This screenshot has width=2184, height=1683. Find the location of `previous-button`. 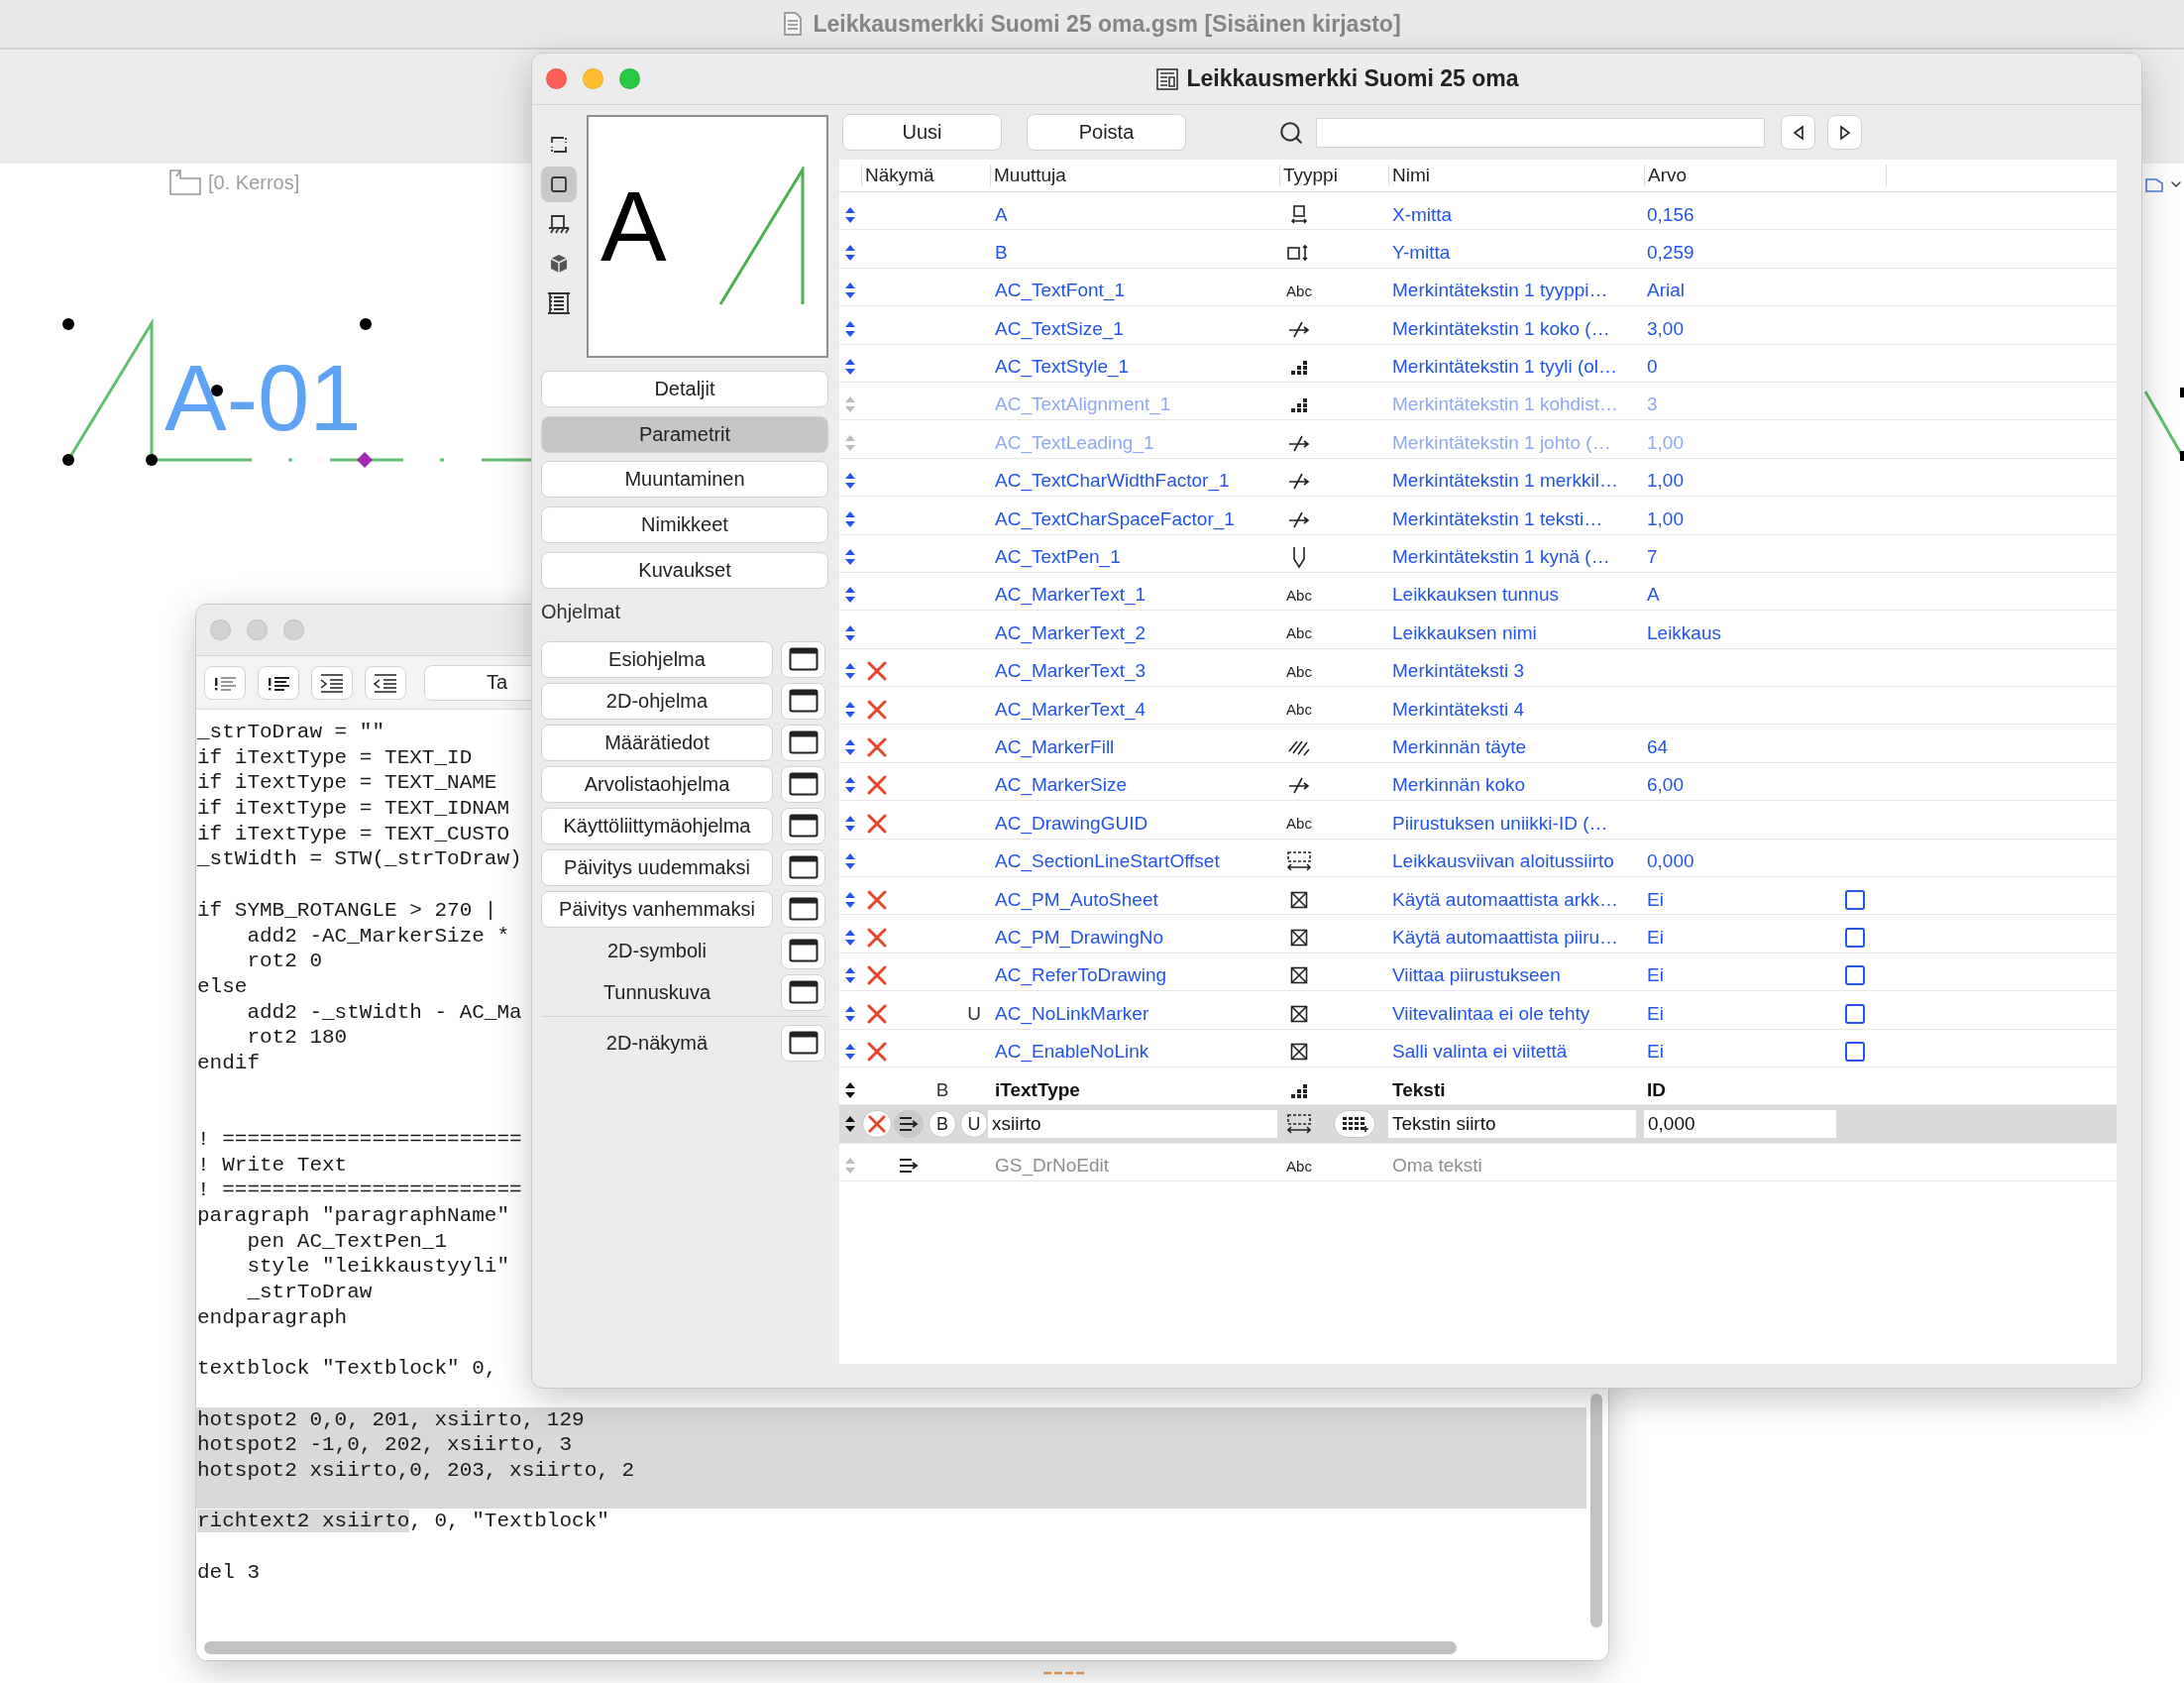

previous-button is located at coordinates (1798, 132).